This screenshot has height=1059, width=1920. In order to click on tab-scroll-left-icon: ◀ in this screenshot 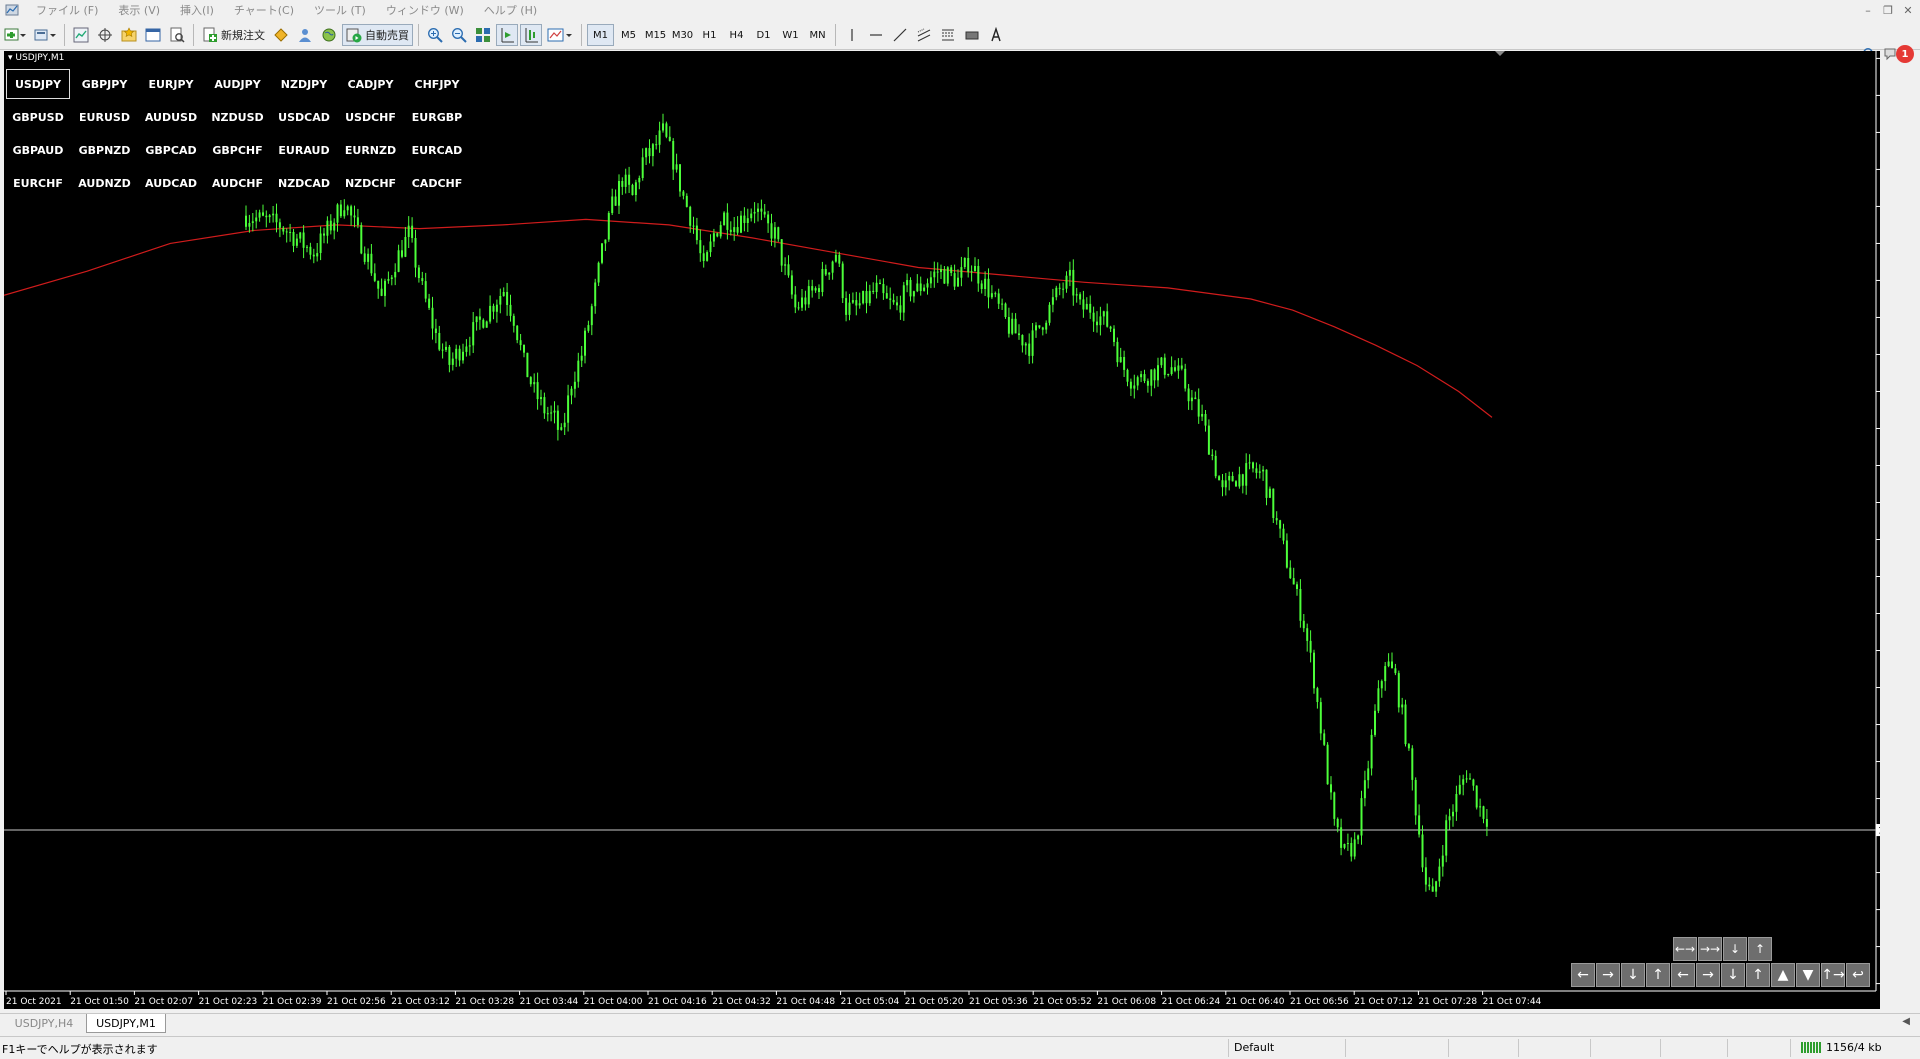, I will do `click(1906, 1021)`.